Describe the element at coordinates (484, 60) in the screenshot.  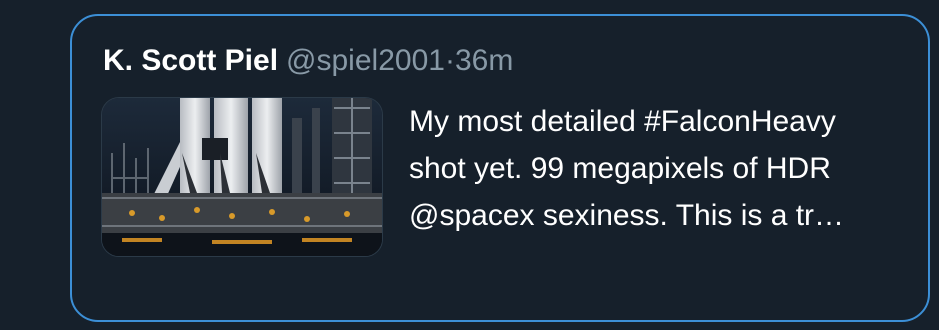
I see `timestamp: 36m` at that location.